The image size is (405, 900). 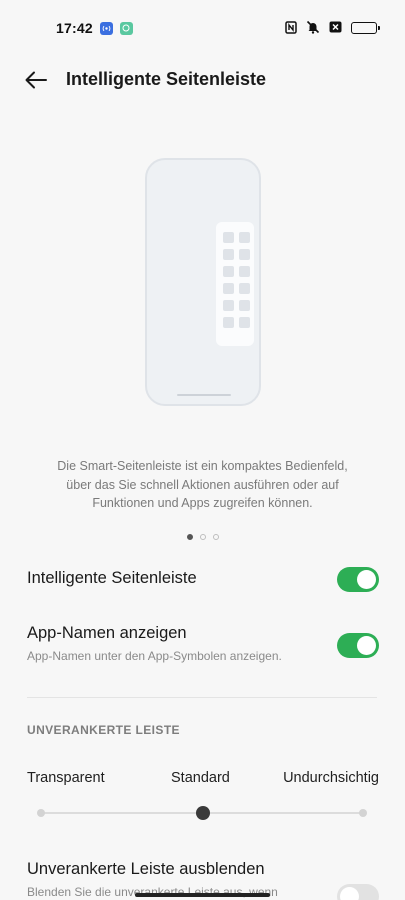 What do you see at coordinates (126, 28) in the screenshot?
I see `green-app-icon` at bounding box center [126, 28].